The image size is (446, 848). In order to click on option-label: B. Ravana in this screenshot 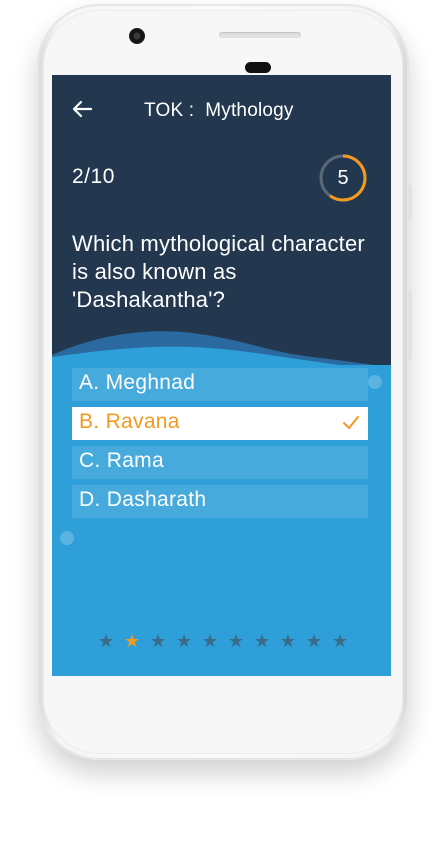, I will do `click(129, 421)`.